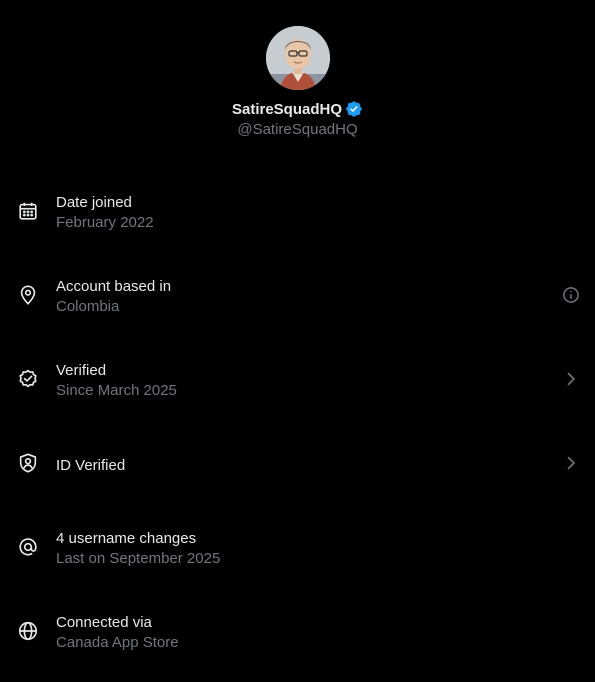  Describe the element at coordinates (28, 631) in the screenshot. I see `globe-icon` at that location.